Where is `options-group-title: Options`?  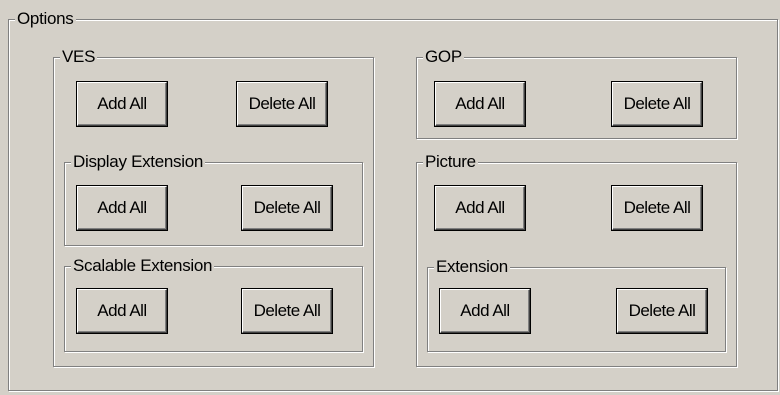
options-group-title: Options is located at coordinates (45, 19).